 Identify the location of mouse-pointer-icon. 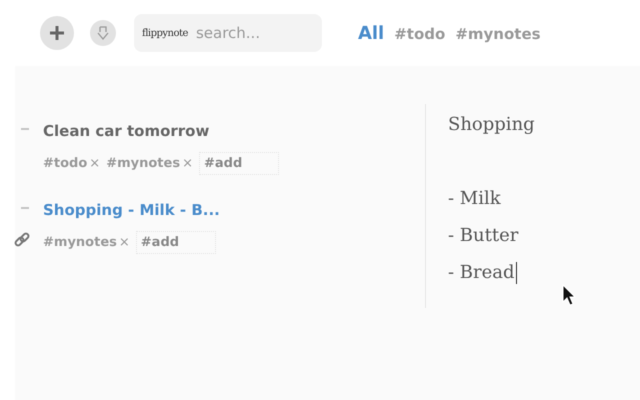
(569, 295).